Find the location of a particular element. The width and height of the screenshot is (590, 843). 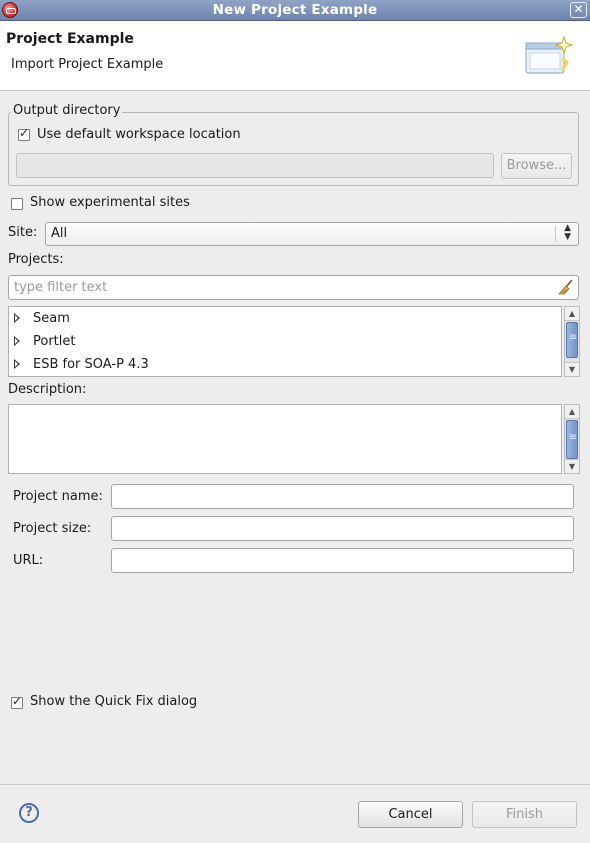

project-size-label: Project size: is located at coordinates (52, 528).